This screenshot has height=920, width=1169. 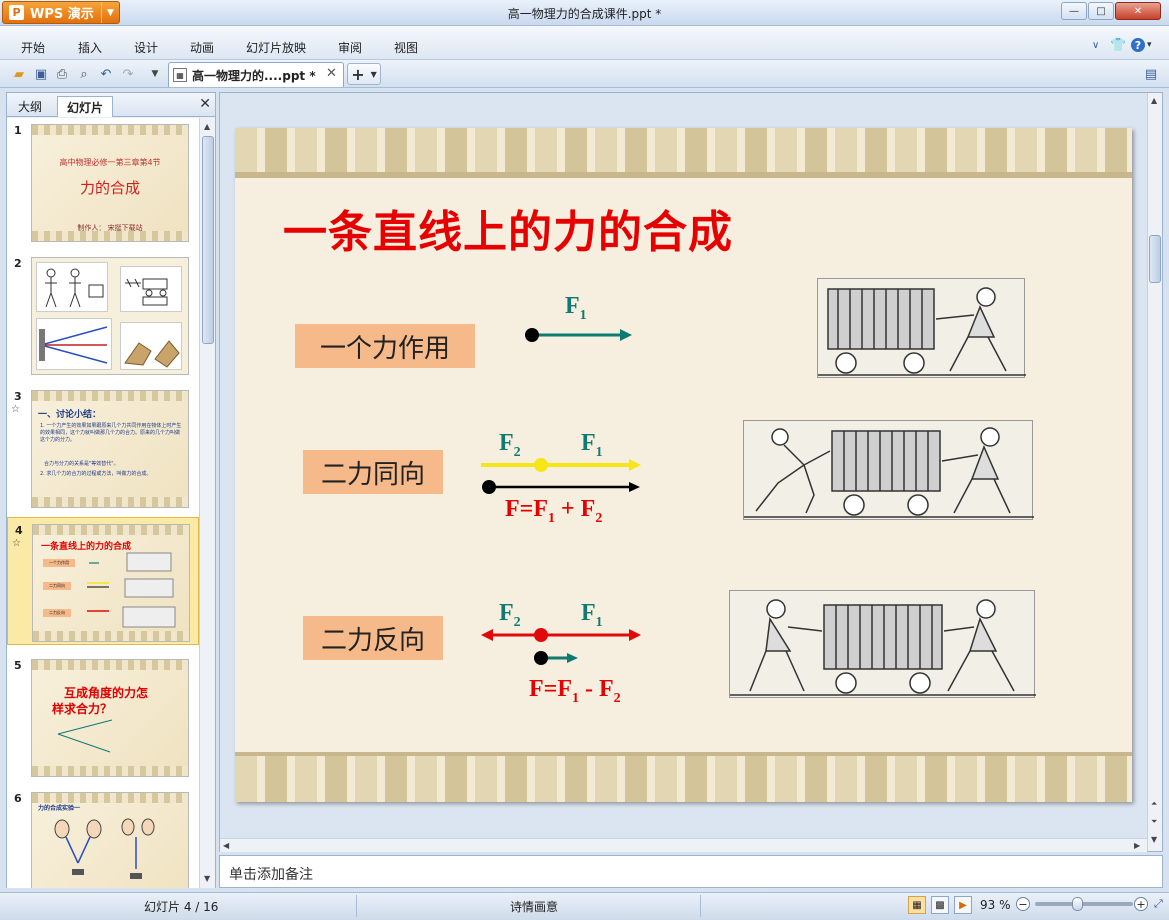 What do you see at coordinates (1158, 904) in the screenshot?
I see `fit-to-window-icon: ⤢` at bounding box center [1158, 904].